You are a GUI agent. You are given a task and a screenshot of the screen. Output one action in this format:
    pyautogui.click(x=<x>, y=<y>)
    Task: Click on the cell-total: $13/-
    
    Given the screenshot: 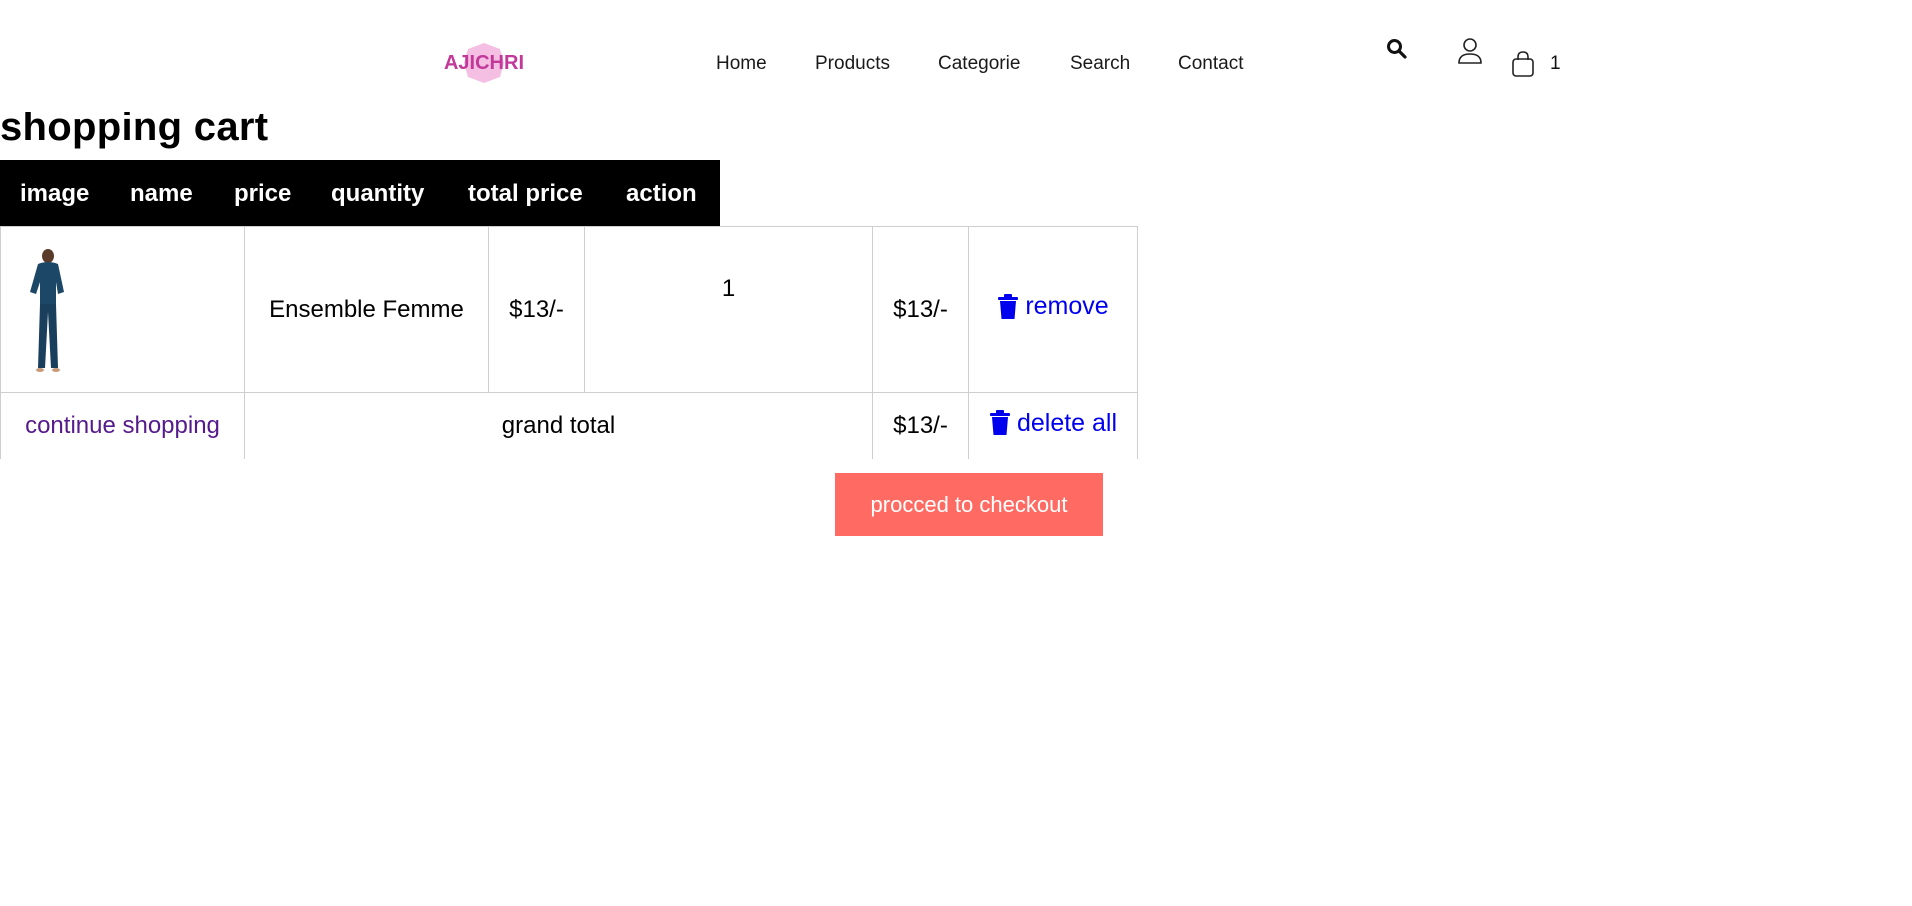 What is the action you would take?
    pyautogui.click(x=920, y=309)
    